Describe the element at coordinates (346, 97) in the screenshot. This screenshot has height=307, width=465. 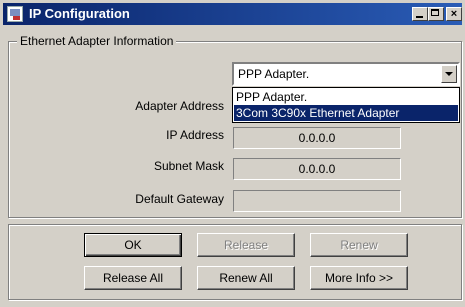
I see `dropdown-option-ppp: PPP Adapter.` at that location.